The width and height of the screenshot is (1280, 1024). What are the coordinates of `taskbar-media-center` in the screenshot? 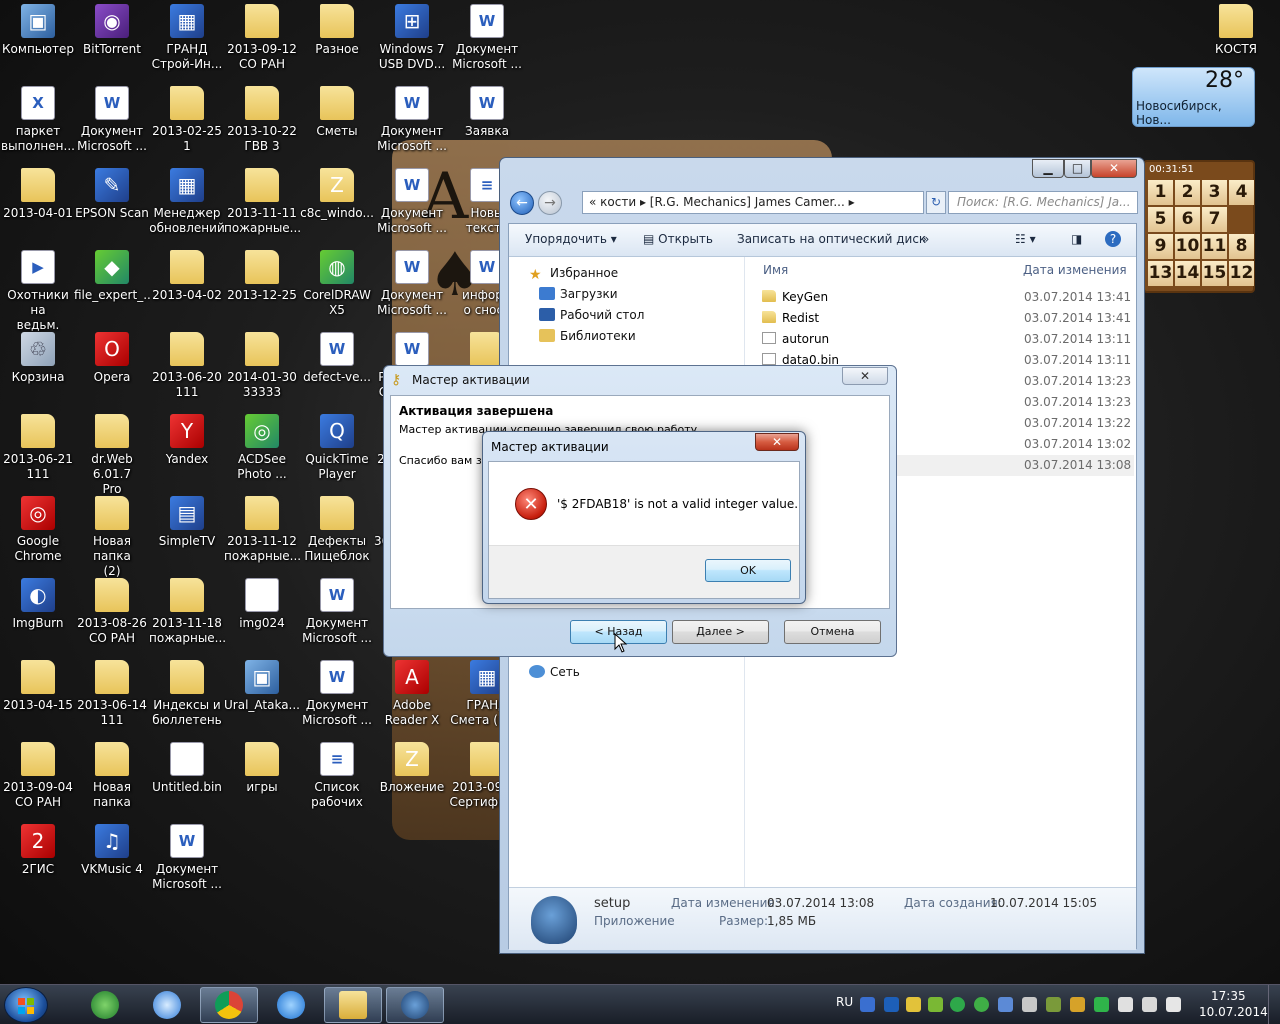 It's located at (105, 1005).